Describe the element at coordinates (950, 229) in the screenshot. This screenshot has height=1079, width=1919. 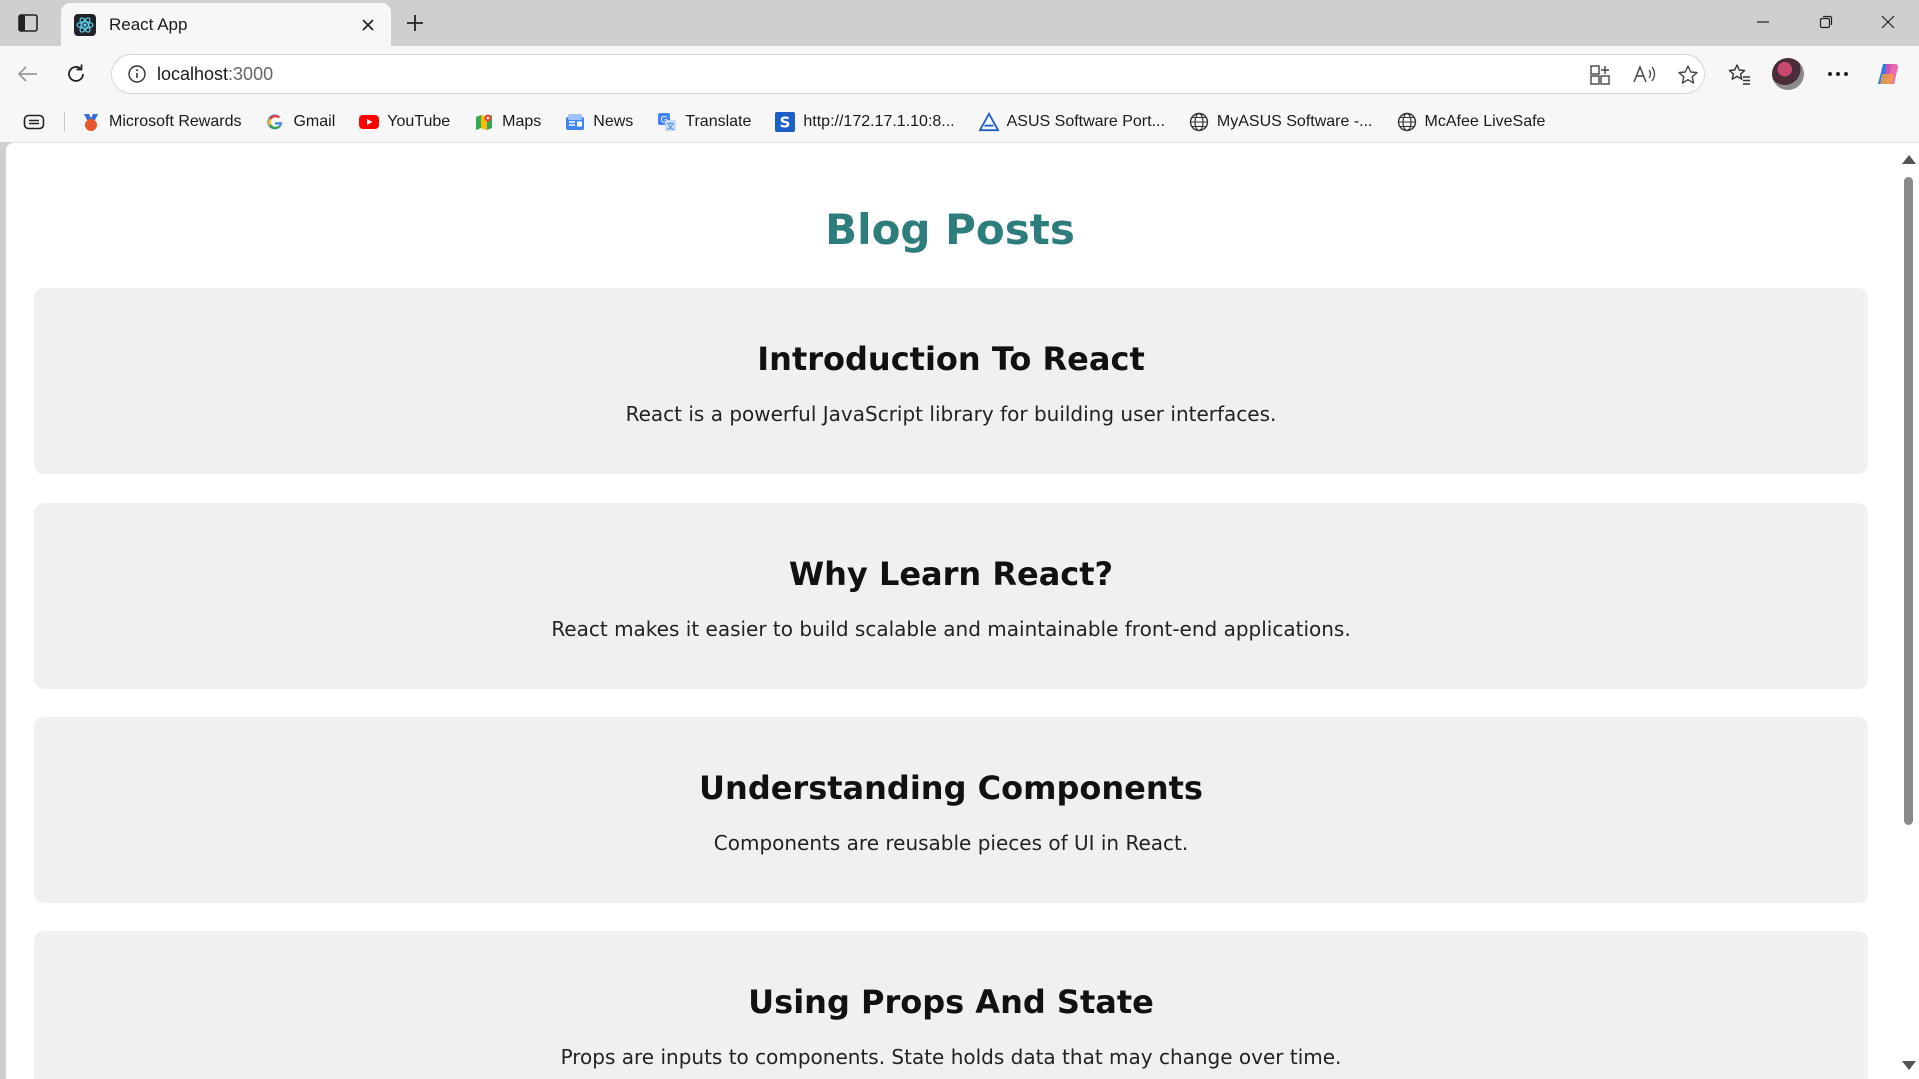
I see `page-title: Blog Posts` at that location.